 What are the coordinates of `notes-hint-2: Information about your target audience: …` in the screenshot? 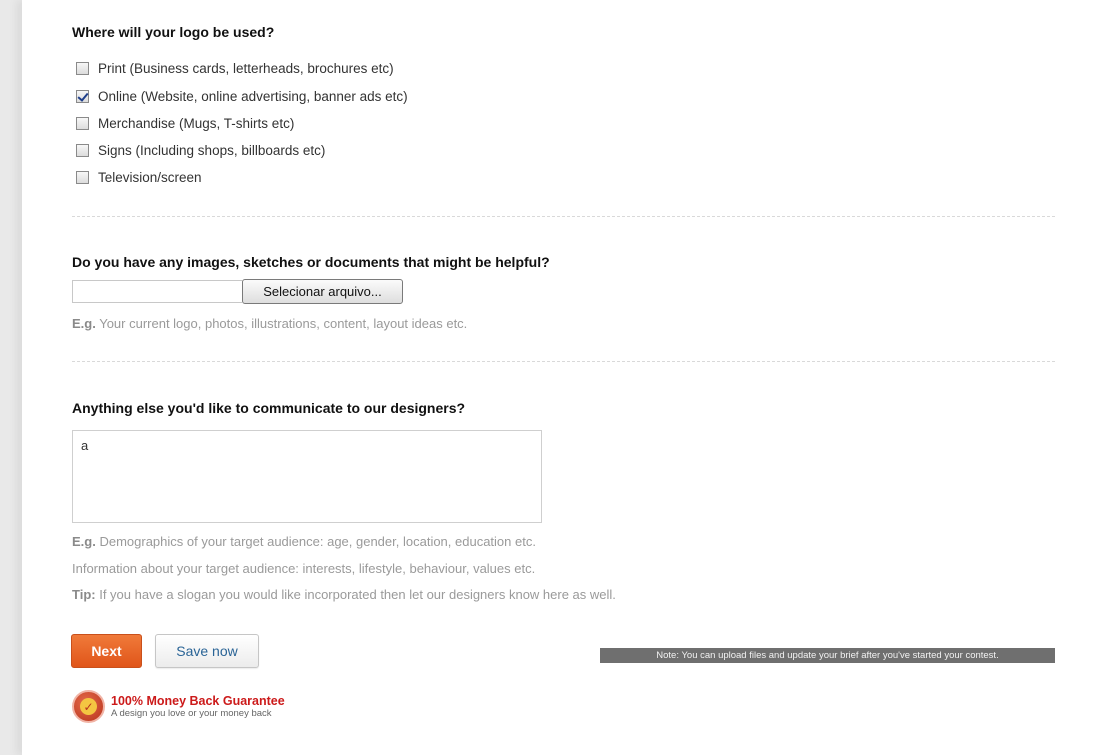 It's located at (304, 568).